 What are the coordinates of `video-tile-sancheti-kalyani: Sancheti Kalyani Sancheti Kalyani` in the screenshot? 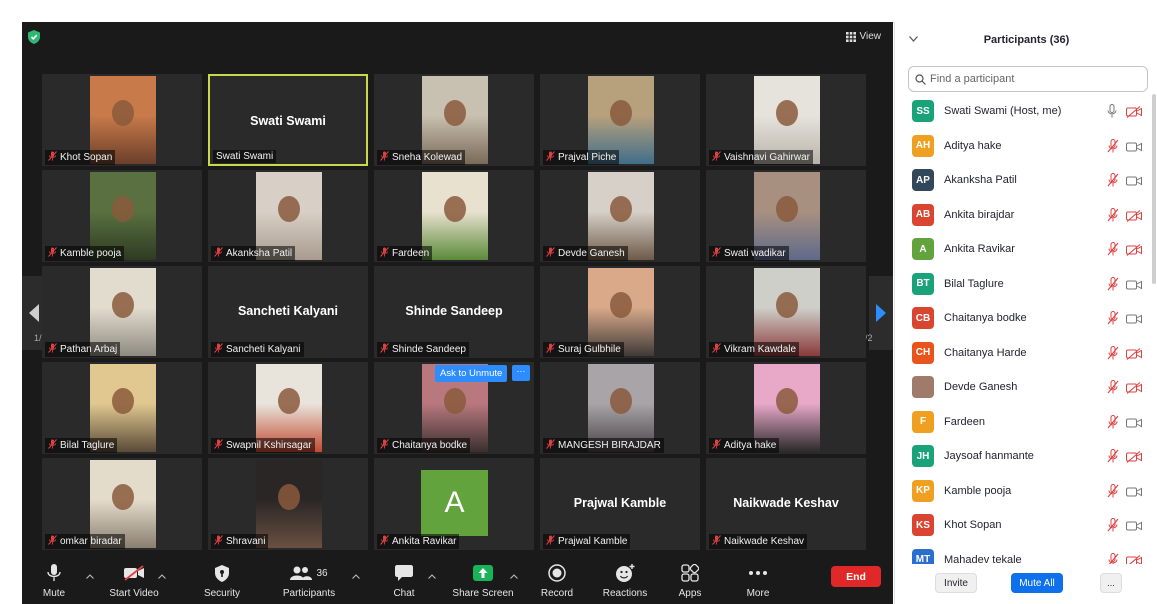 It's located at (288, 312).